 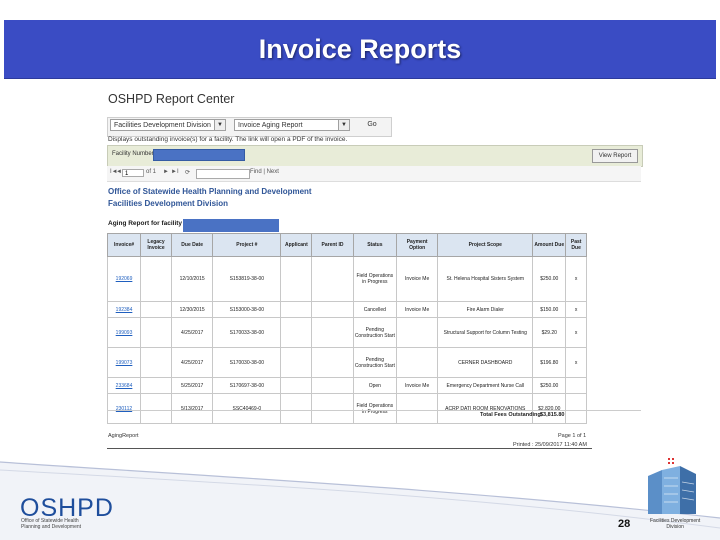 What do you see at coordinates (156, 245) in the screenshot?
I see `col-header: Legacy Invoice` at bounding box center [156, 245].